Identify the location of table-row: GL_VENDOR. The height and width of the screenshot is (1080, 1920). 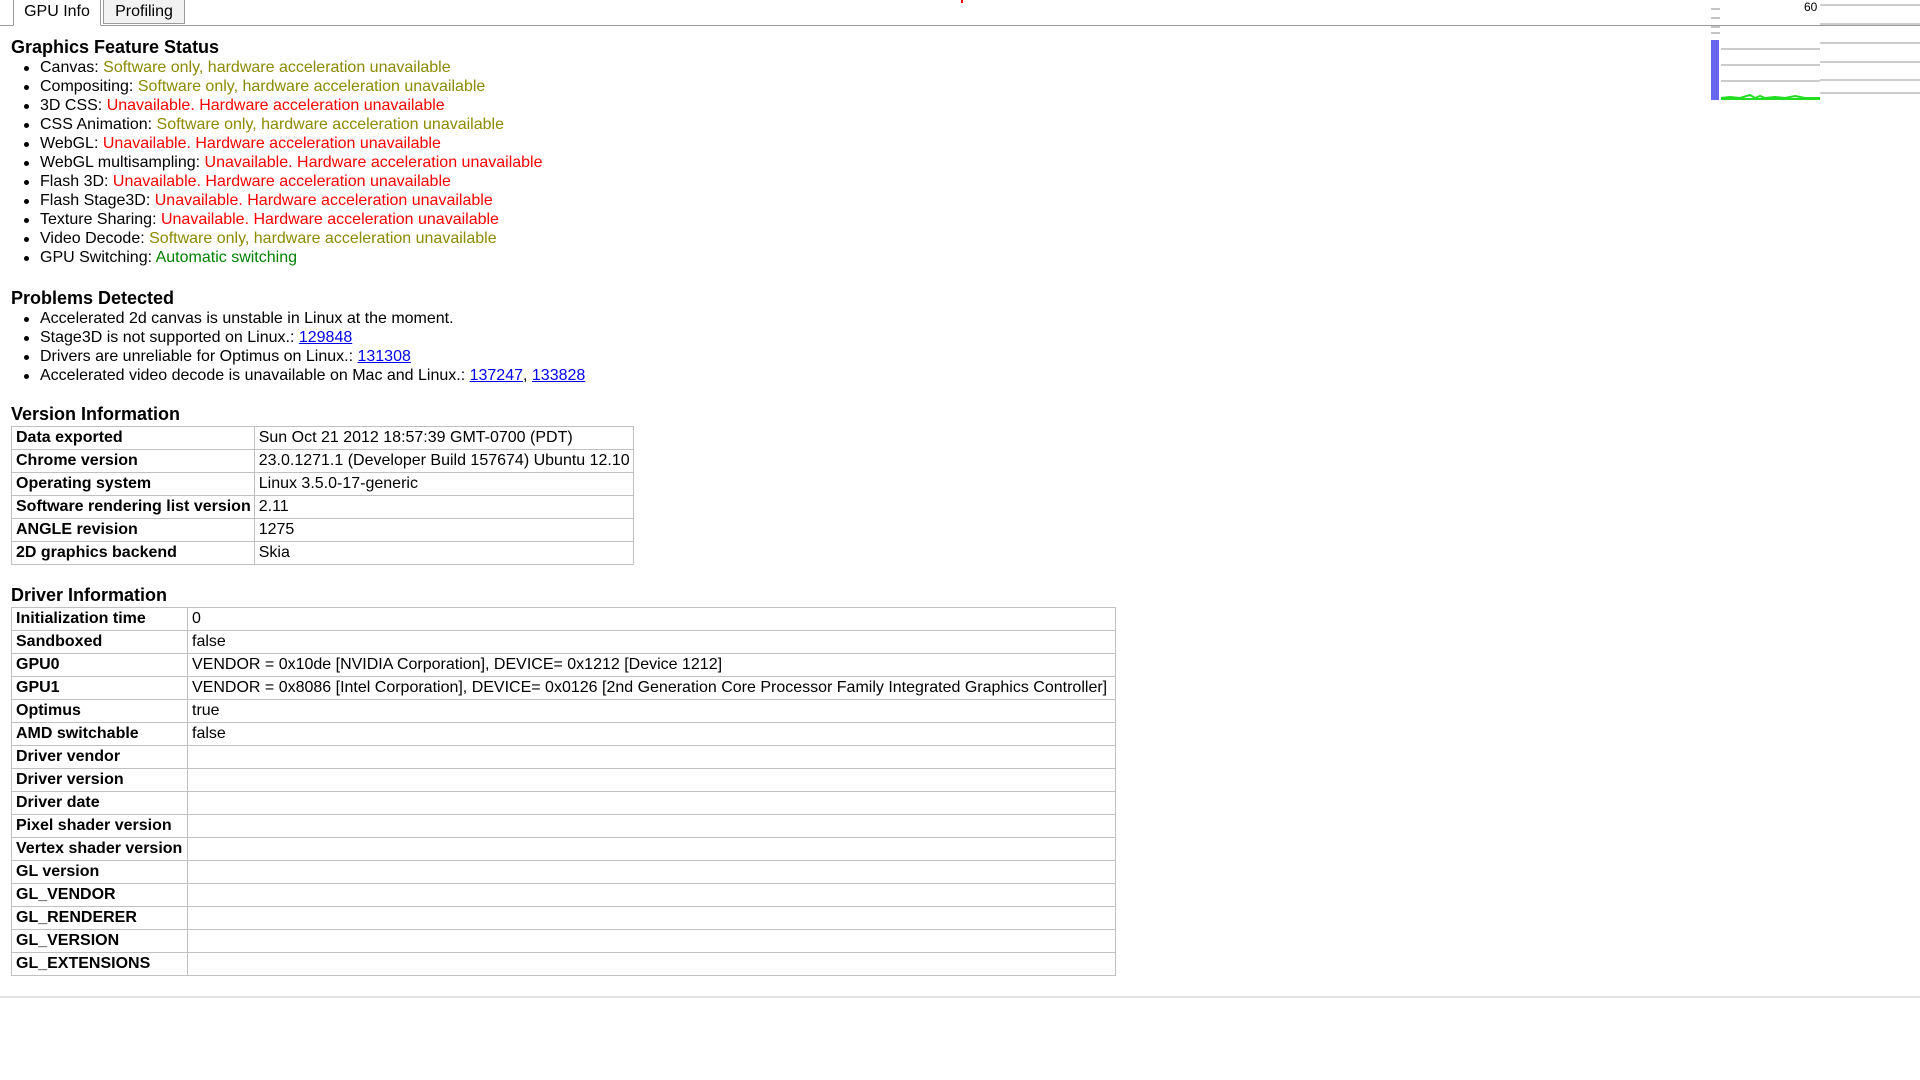
(563, 895).